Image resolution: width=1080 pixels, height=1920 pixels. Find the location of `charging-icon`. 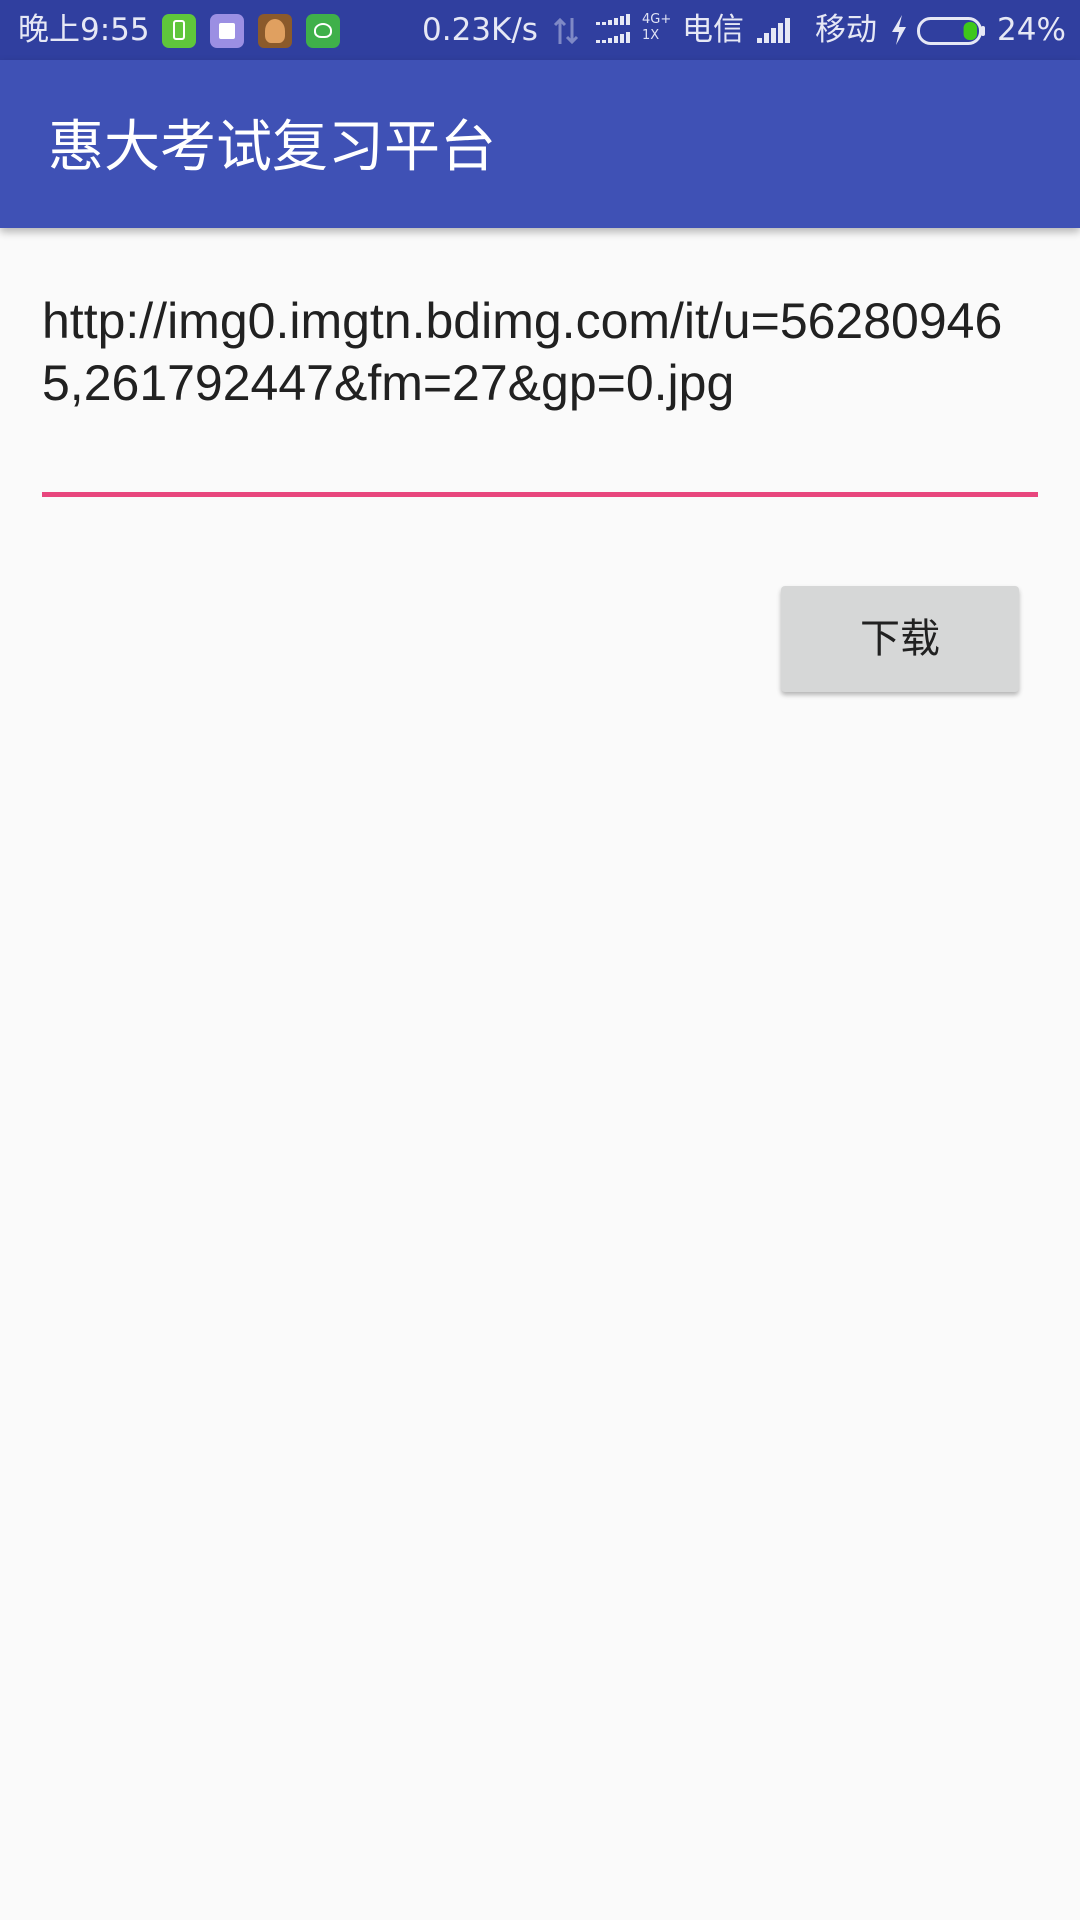

charging-icon is located at coordinates (899, 30).